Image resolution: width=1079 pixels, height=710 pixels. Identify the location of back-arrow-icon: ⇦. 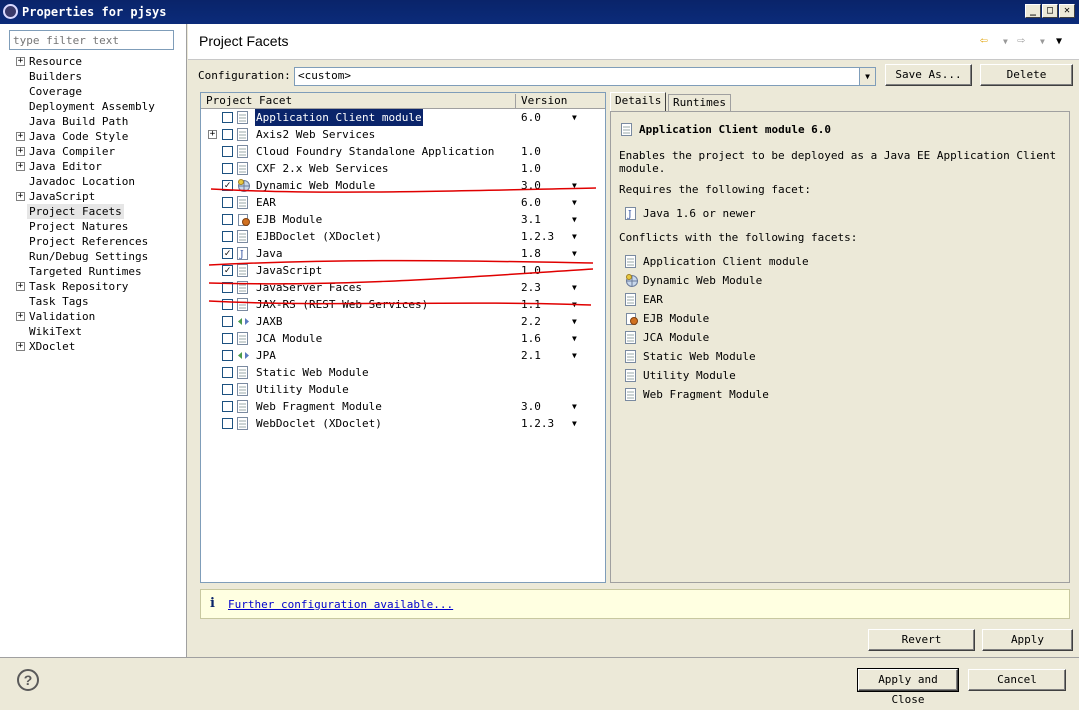
(984, 40).